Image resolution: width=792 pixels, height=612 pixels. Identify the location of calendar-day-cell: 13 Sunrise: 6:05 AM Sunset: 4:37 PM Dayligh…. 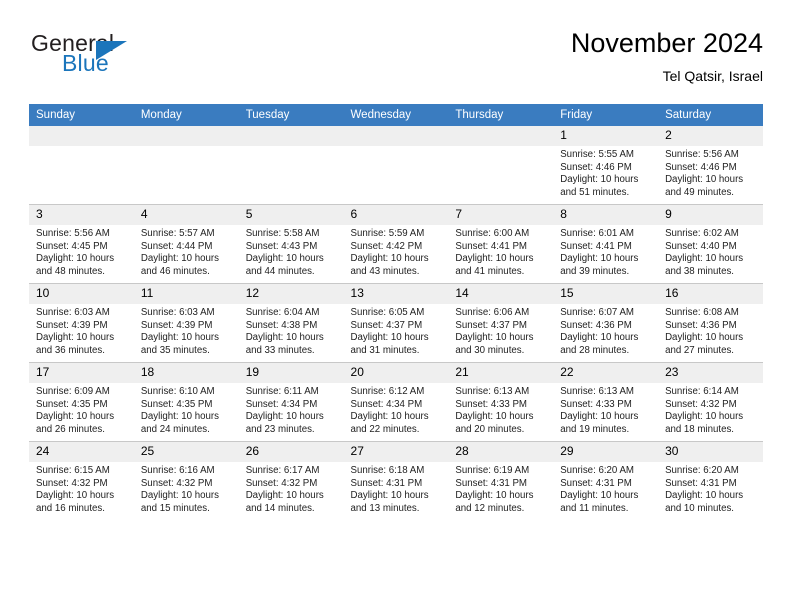
(396, 323).